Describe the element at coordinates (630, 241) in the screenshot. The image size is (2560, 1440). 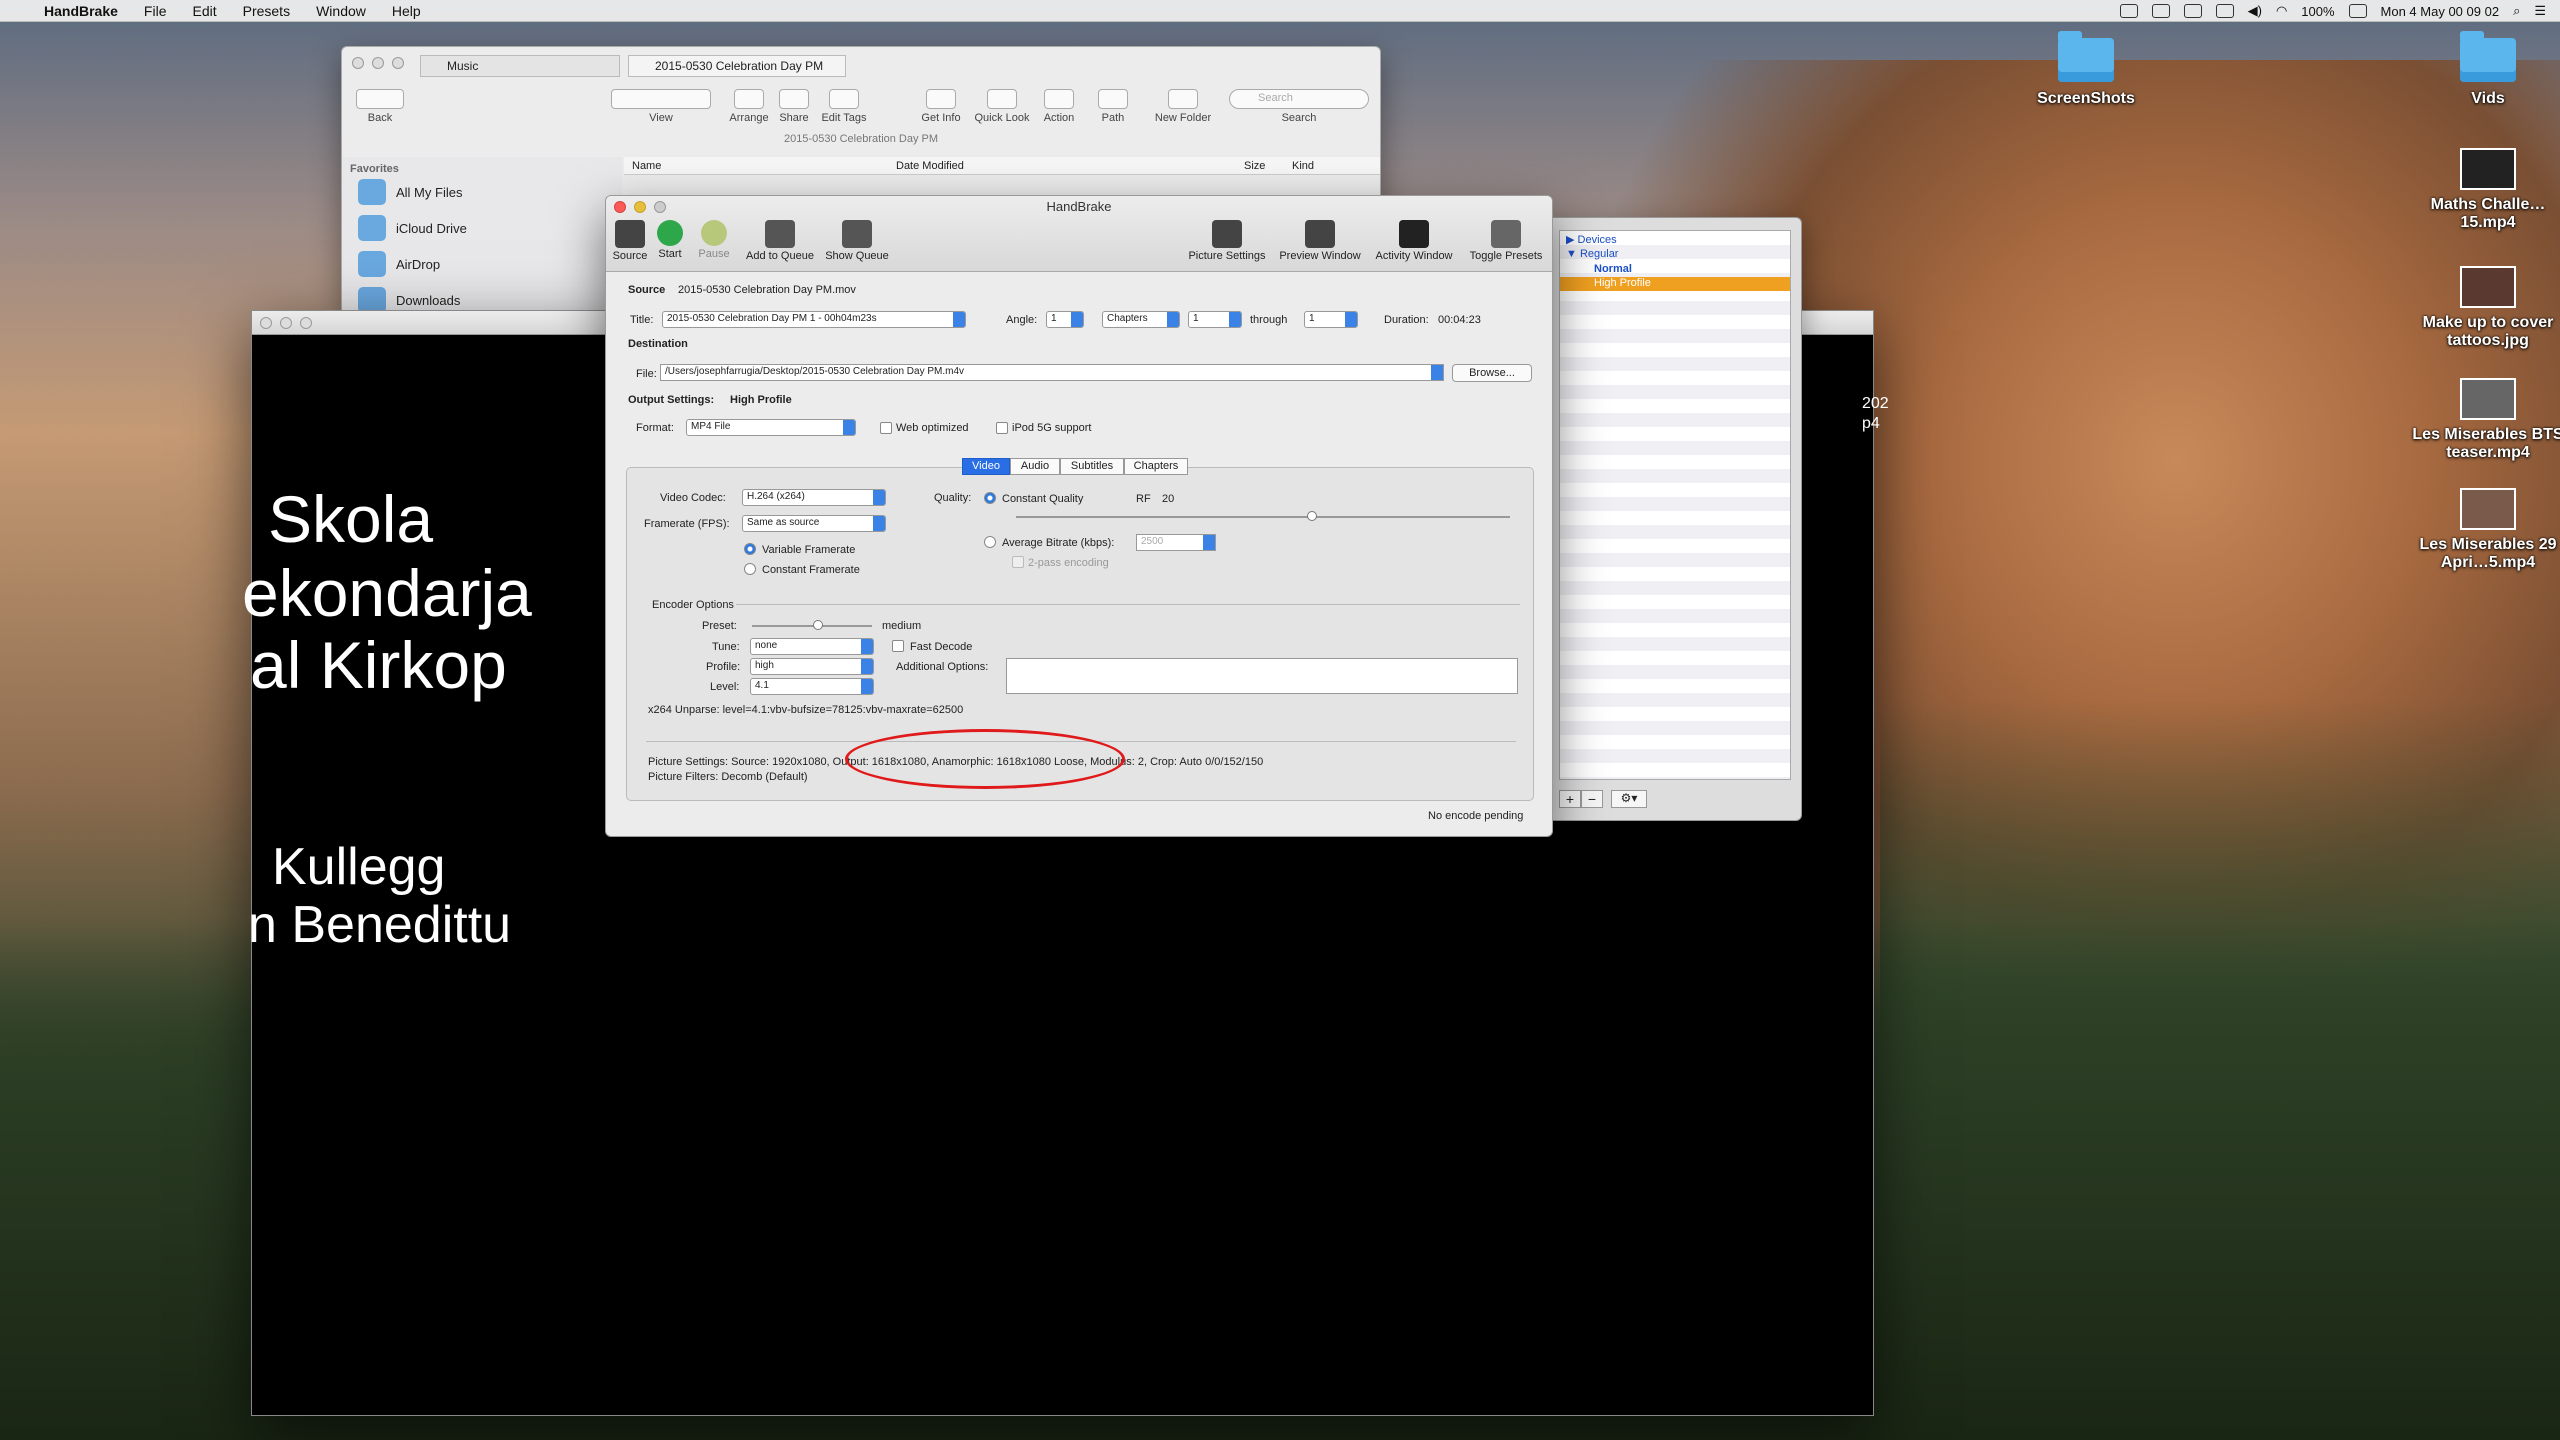
I see `source-button: Source` at that location.